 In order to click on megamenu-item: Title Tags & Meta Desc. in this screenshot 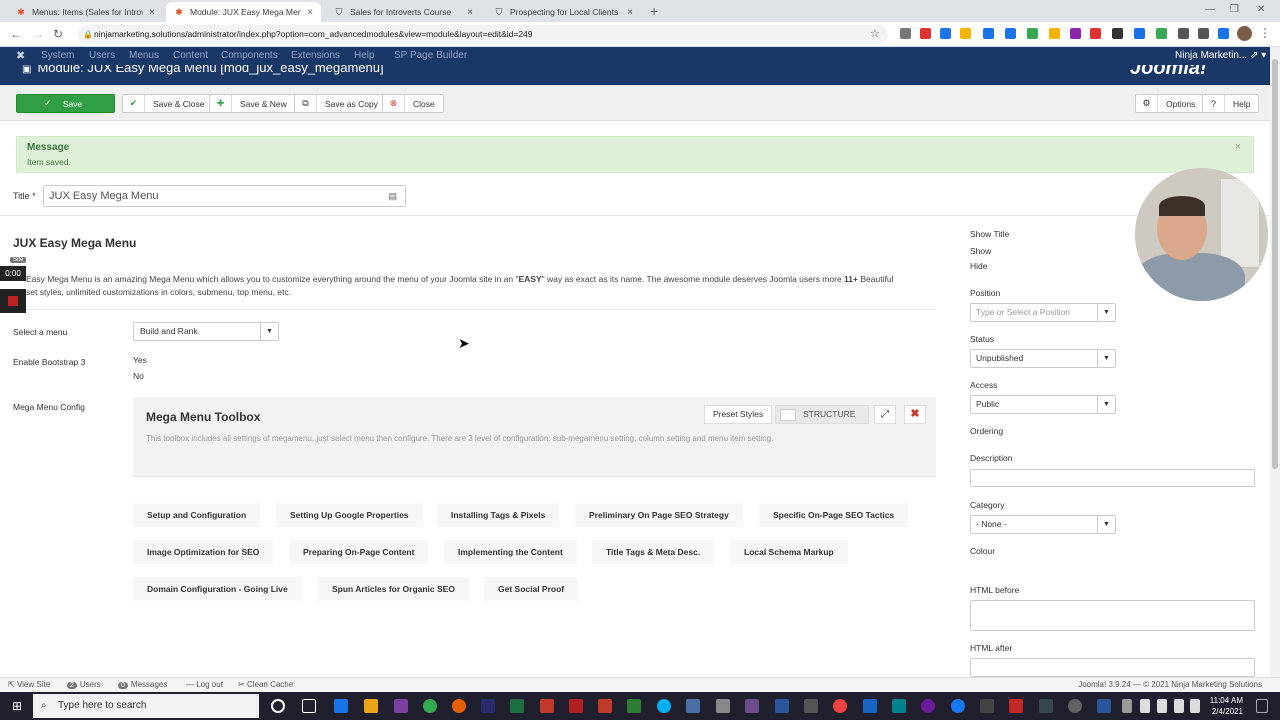, I will do `click(653, 552)`.